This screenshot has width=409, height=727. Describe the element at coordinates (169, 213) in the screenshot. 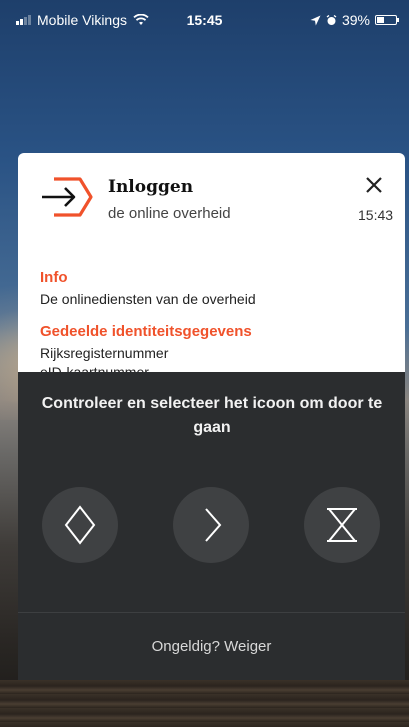

I see `notification-subtitle: de online overheid` at that location.